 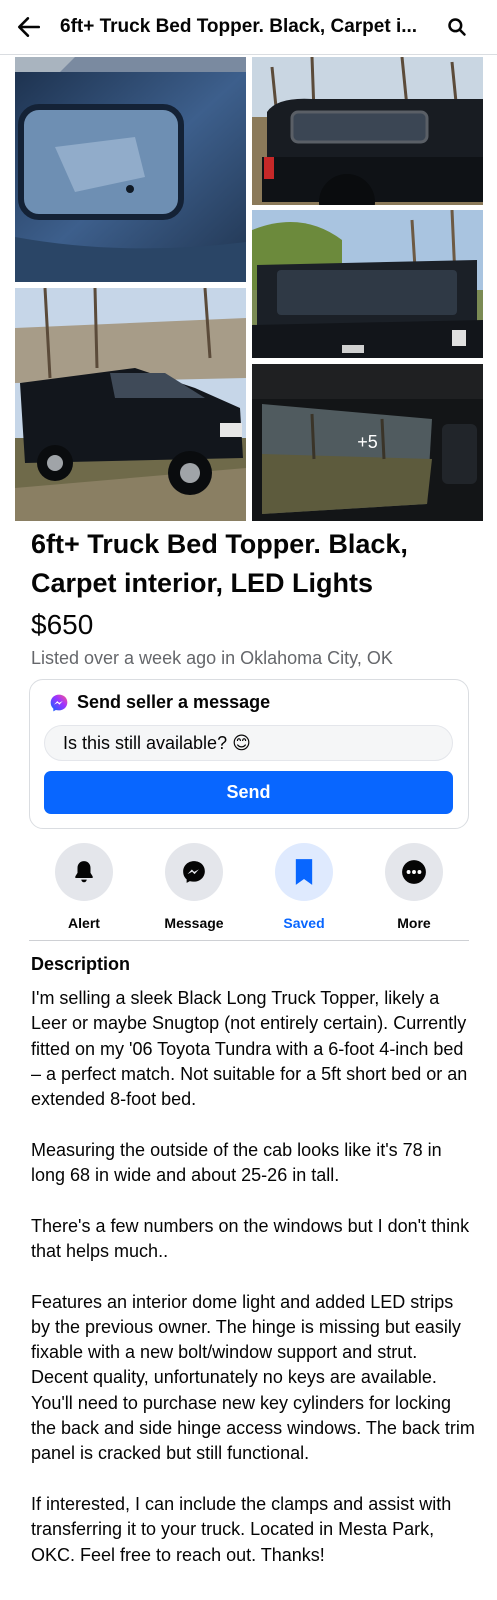 I want to click on saved-label: Saved, so click(x=304, y=923).